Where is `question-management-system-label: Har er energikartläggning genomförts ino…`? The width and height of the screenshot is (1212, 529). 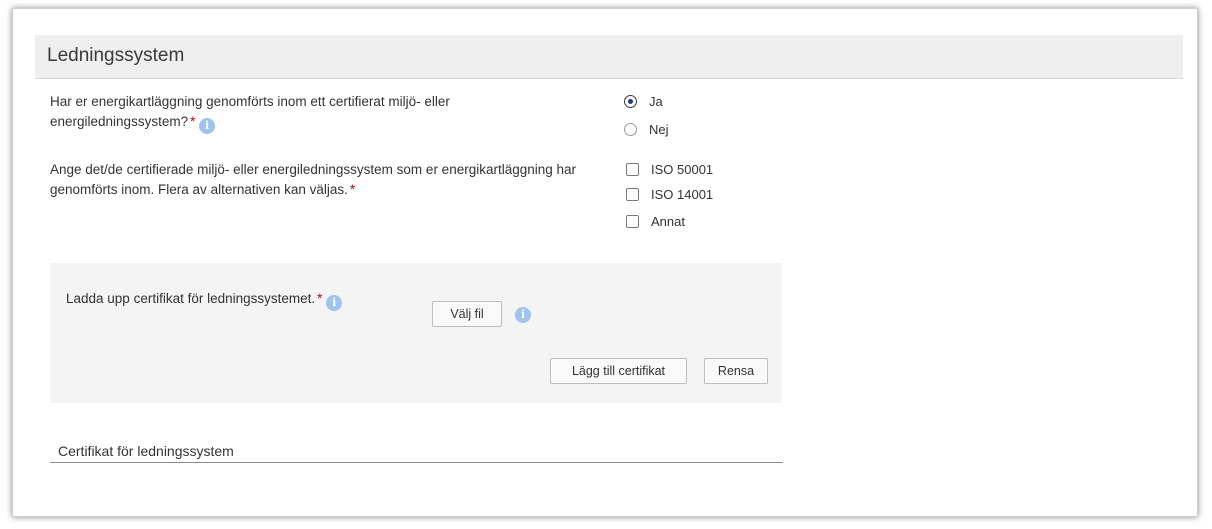
question-management-system-label: Har er energikartläggning genomförts ino… is located at coordinates (250, 111).